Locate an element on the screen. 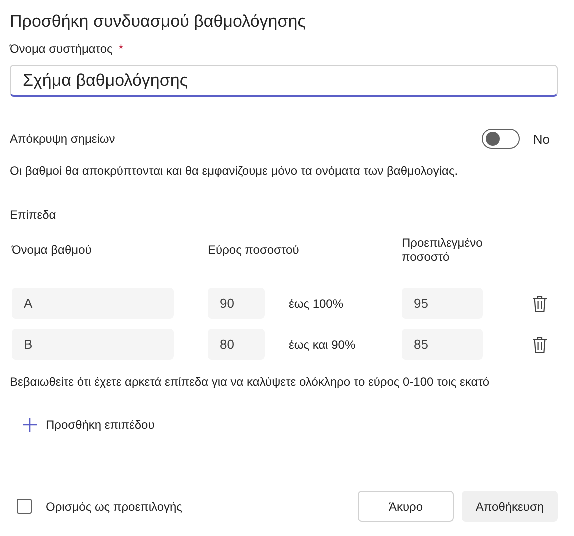 The width and height of the screenshot is (574, 536). grade-name-field: B is located at coordinates (93, 344).